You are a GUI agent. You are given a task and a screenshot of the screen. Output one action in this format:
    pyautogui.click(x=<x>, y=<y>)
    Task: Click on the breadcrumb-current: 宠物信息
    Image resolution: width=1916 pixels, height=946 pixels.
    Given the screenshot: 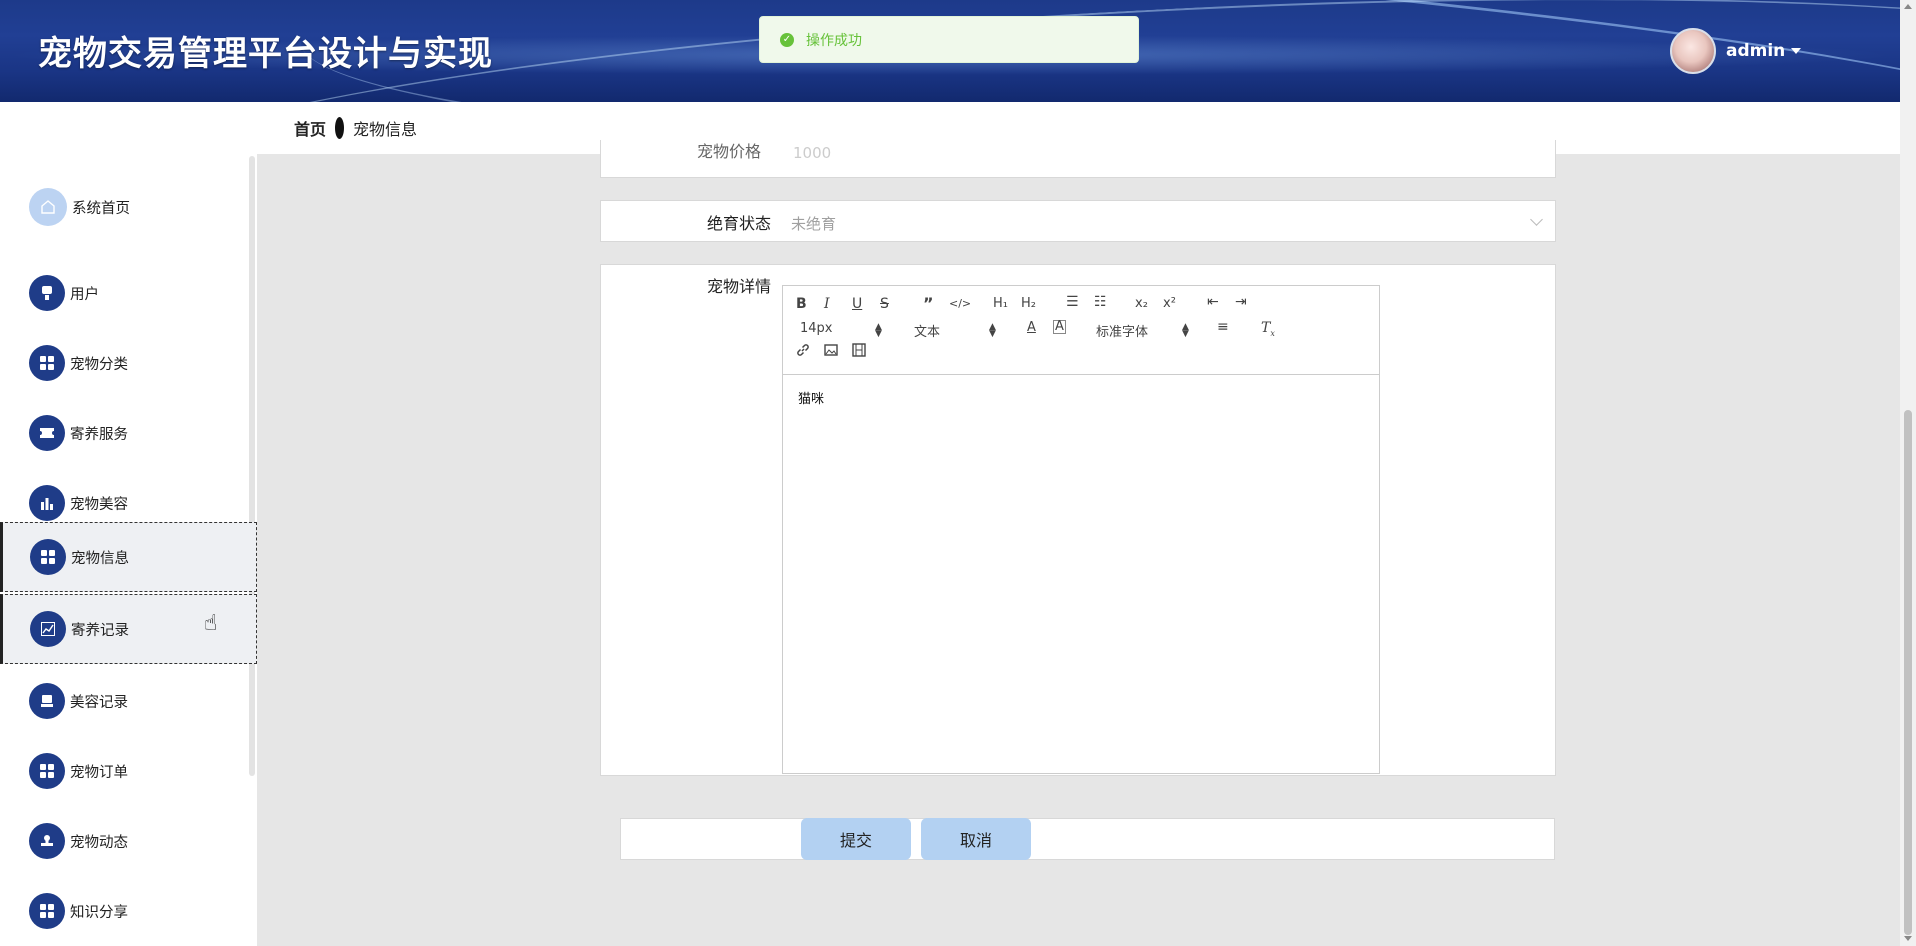 What is the action you would take?
    pyautogui.click(x=385, y=129)
    